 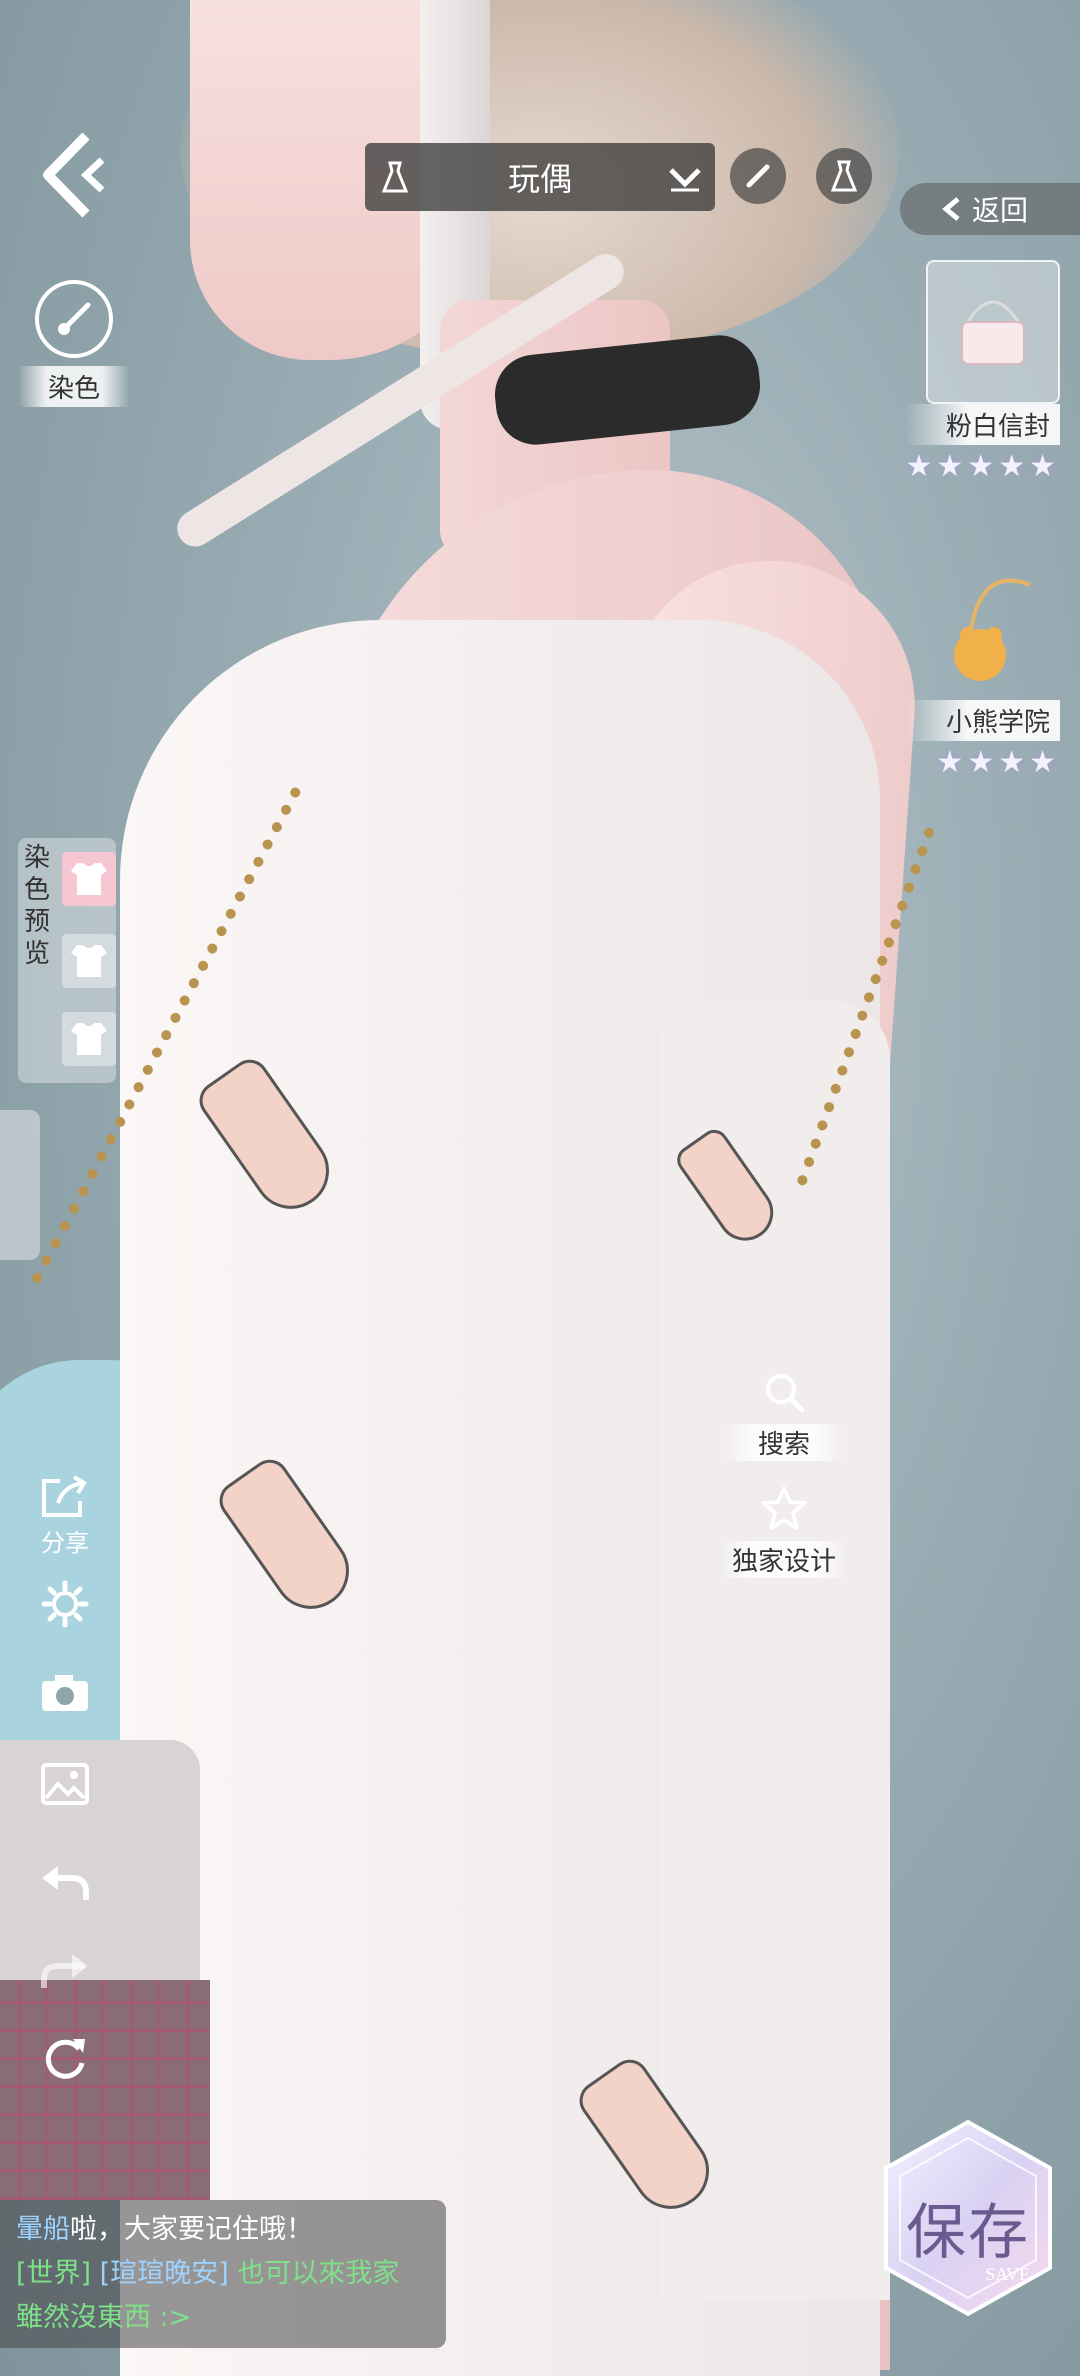 I want to click on item-name: 小熊学院, so click(x=982, y=720).